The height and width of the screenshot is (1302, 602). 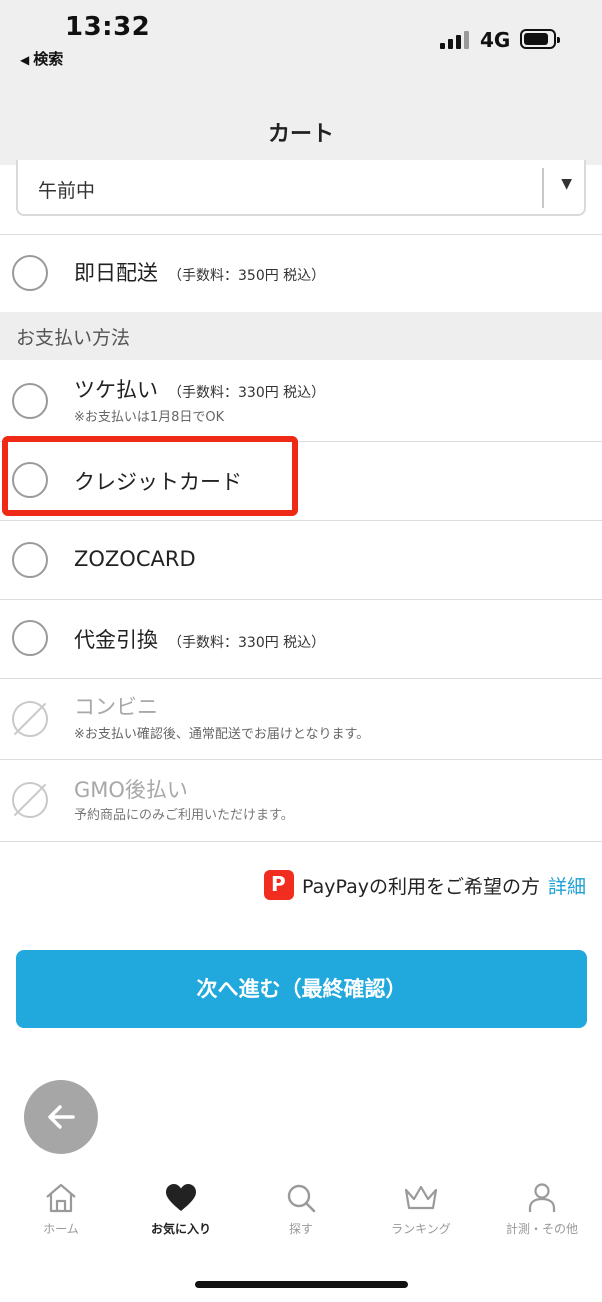 I want to click on payment-option-cod: 代金引換 （手数料：330円 税込）, so click(x=301, y=639).